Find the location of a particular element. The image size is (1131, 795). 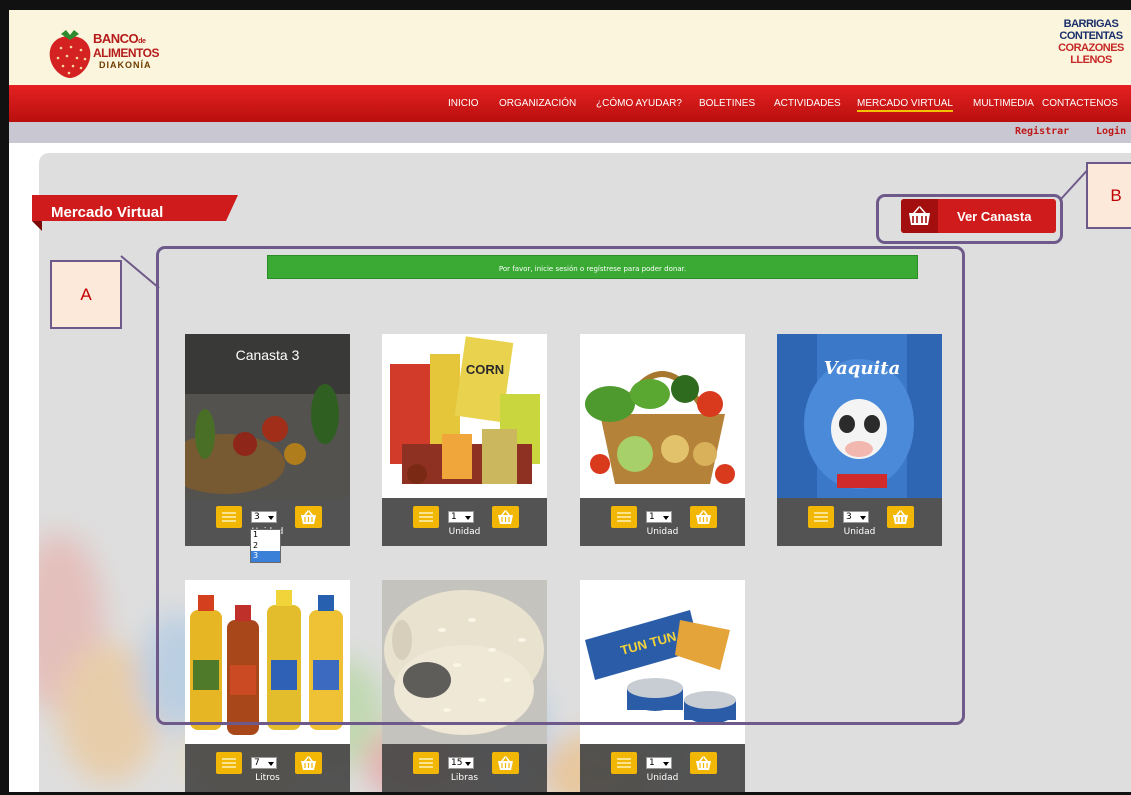

nav-item-contactenos: CONTACTENOS is located at coordinates (1080, 103).